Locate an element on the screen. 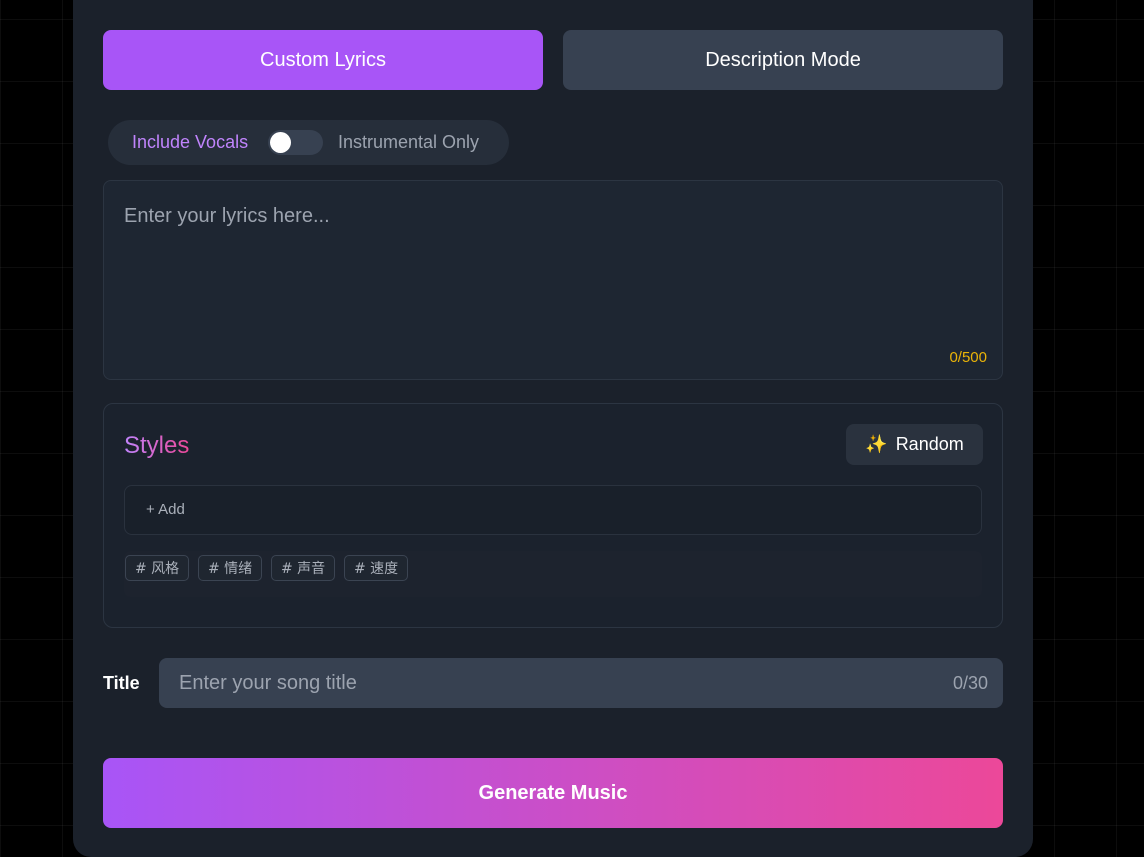  include-vocals-label: Include Vocals is located at coordinates (190, 142).